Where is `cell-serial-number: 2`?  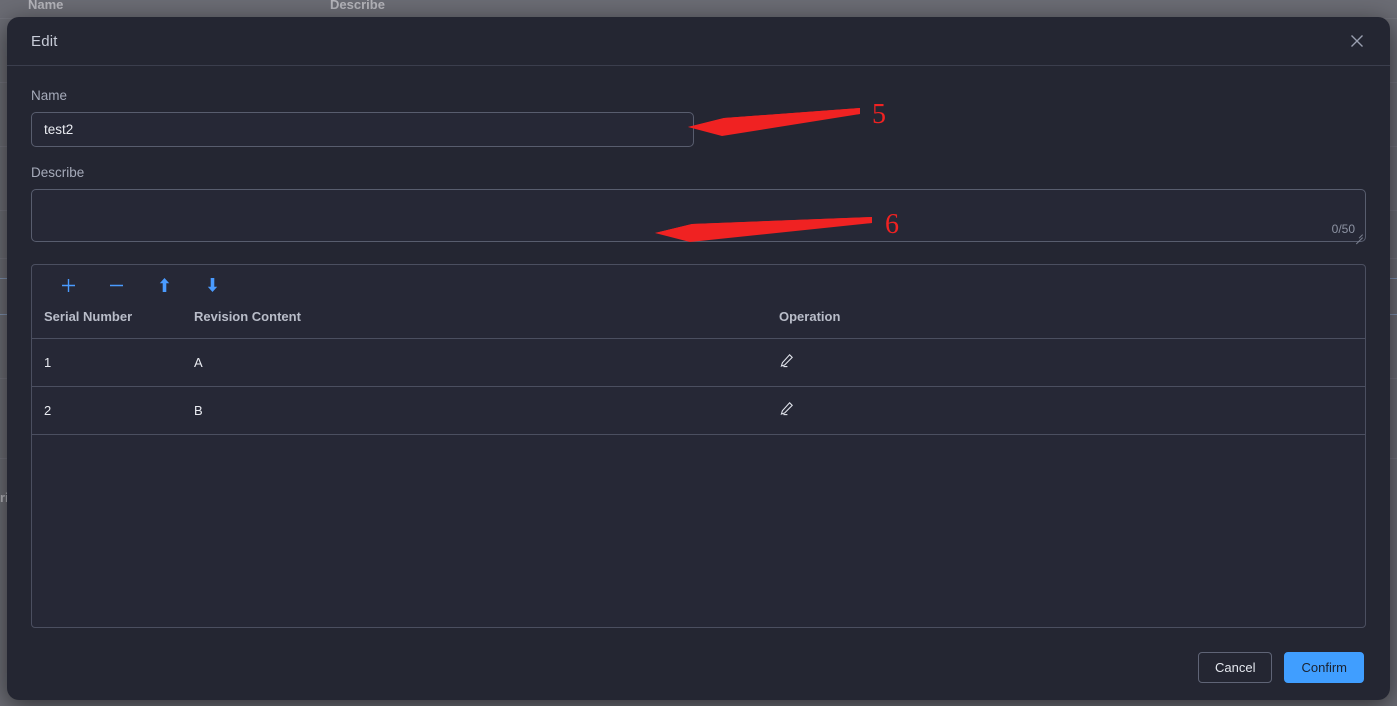
cell-serial-number: 2 is located at coordinates (113, 410).